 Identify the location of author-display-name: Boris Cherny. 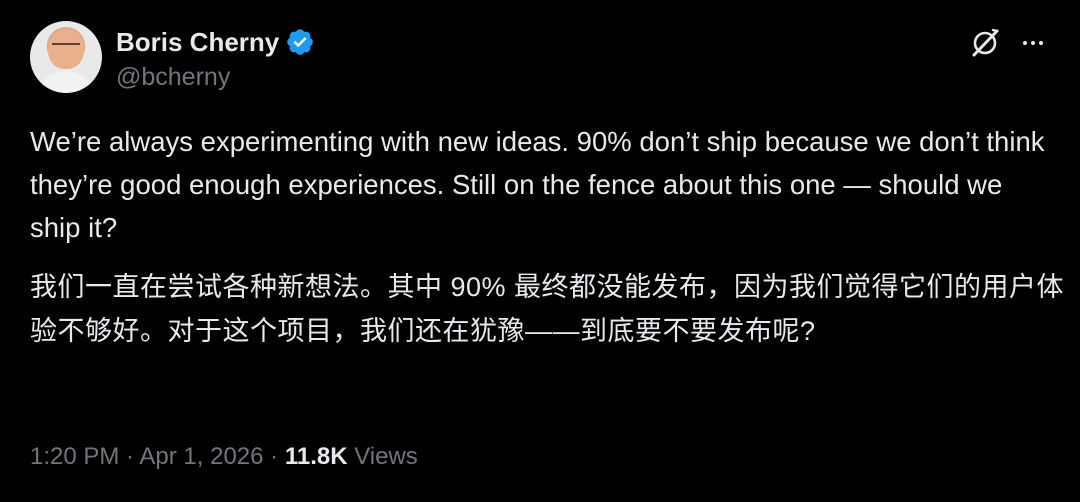
(197, 42).